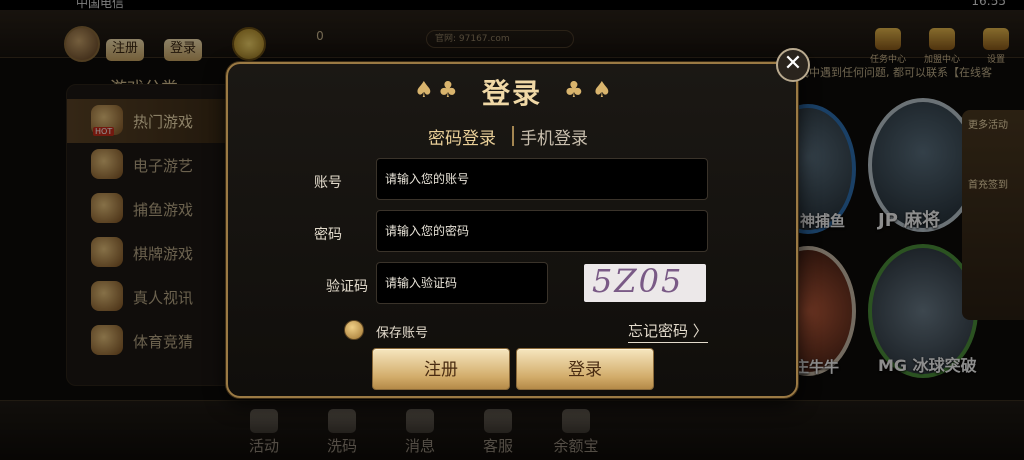 This screenshot has height=460, width=1024. What do you see at coordinates (542, 231) in the screenshot?
I see `password-input` at bounding box center [542, 231].